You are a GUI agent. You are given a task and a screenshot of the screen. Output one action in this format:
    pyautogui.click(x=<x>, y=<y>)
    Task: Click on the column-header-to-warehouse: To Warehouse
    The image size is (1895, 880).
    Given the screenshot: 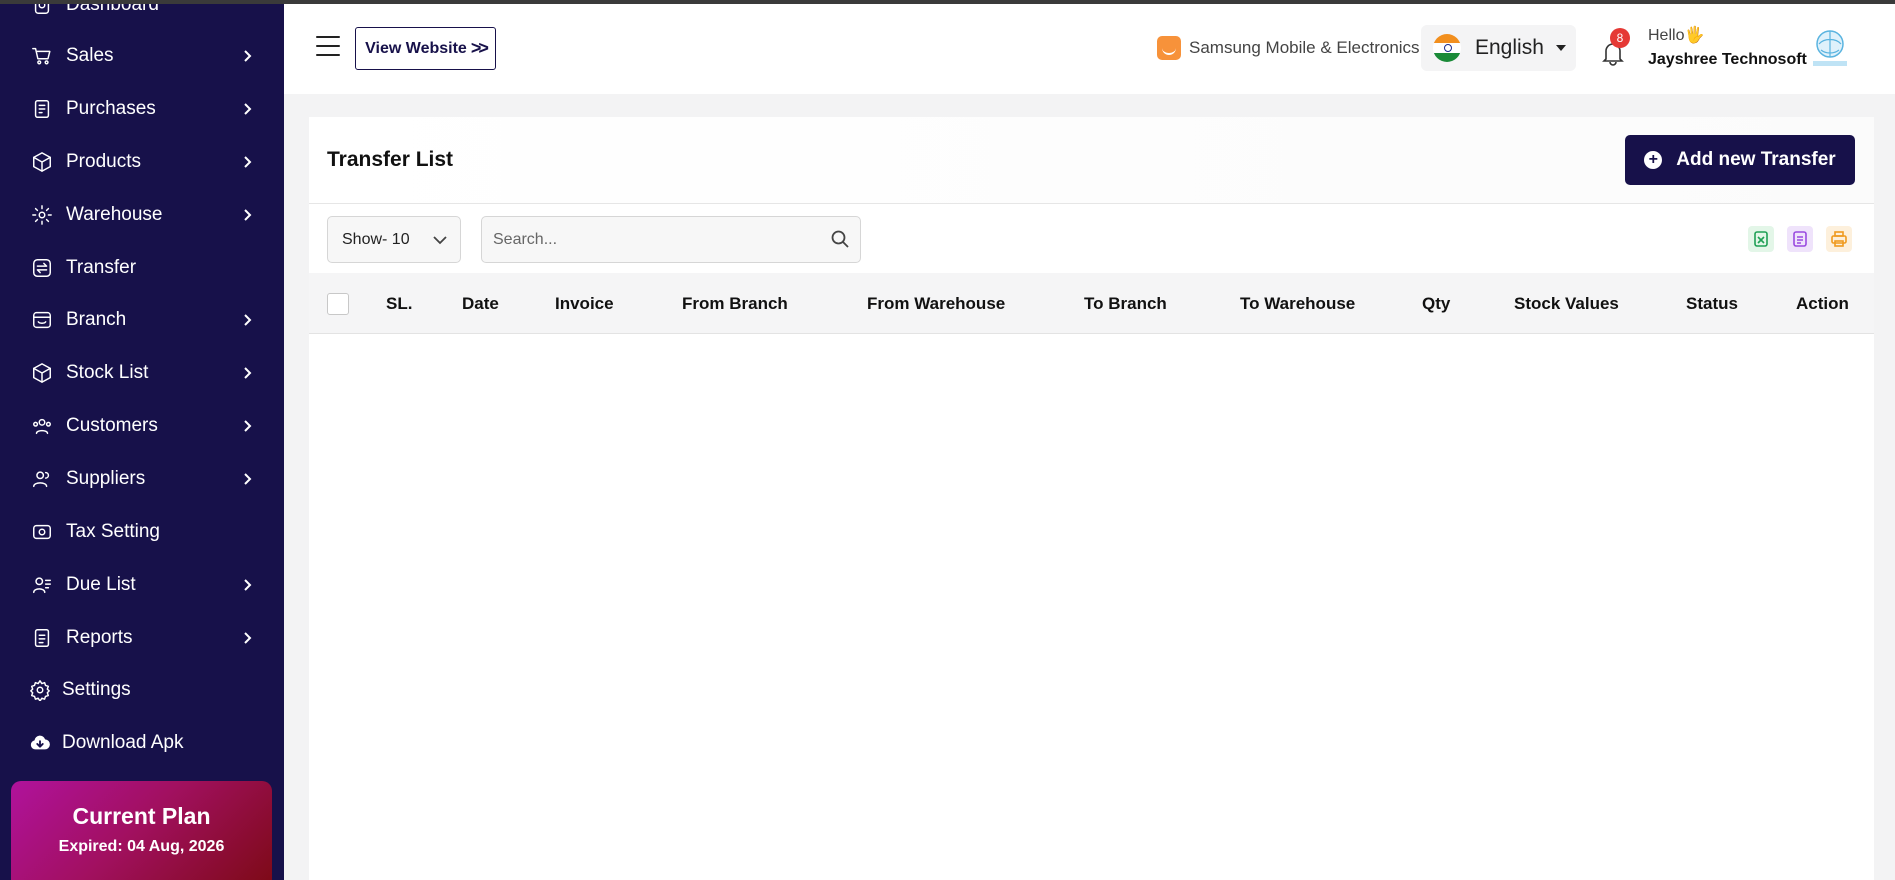 What is the action you would take?
    pyautogui.click(x=1297, y=304)
    